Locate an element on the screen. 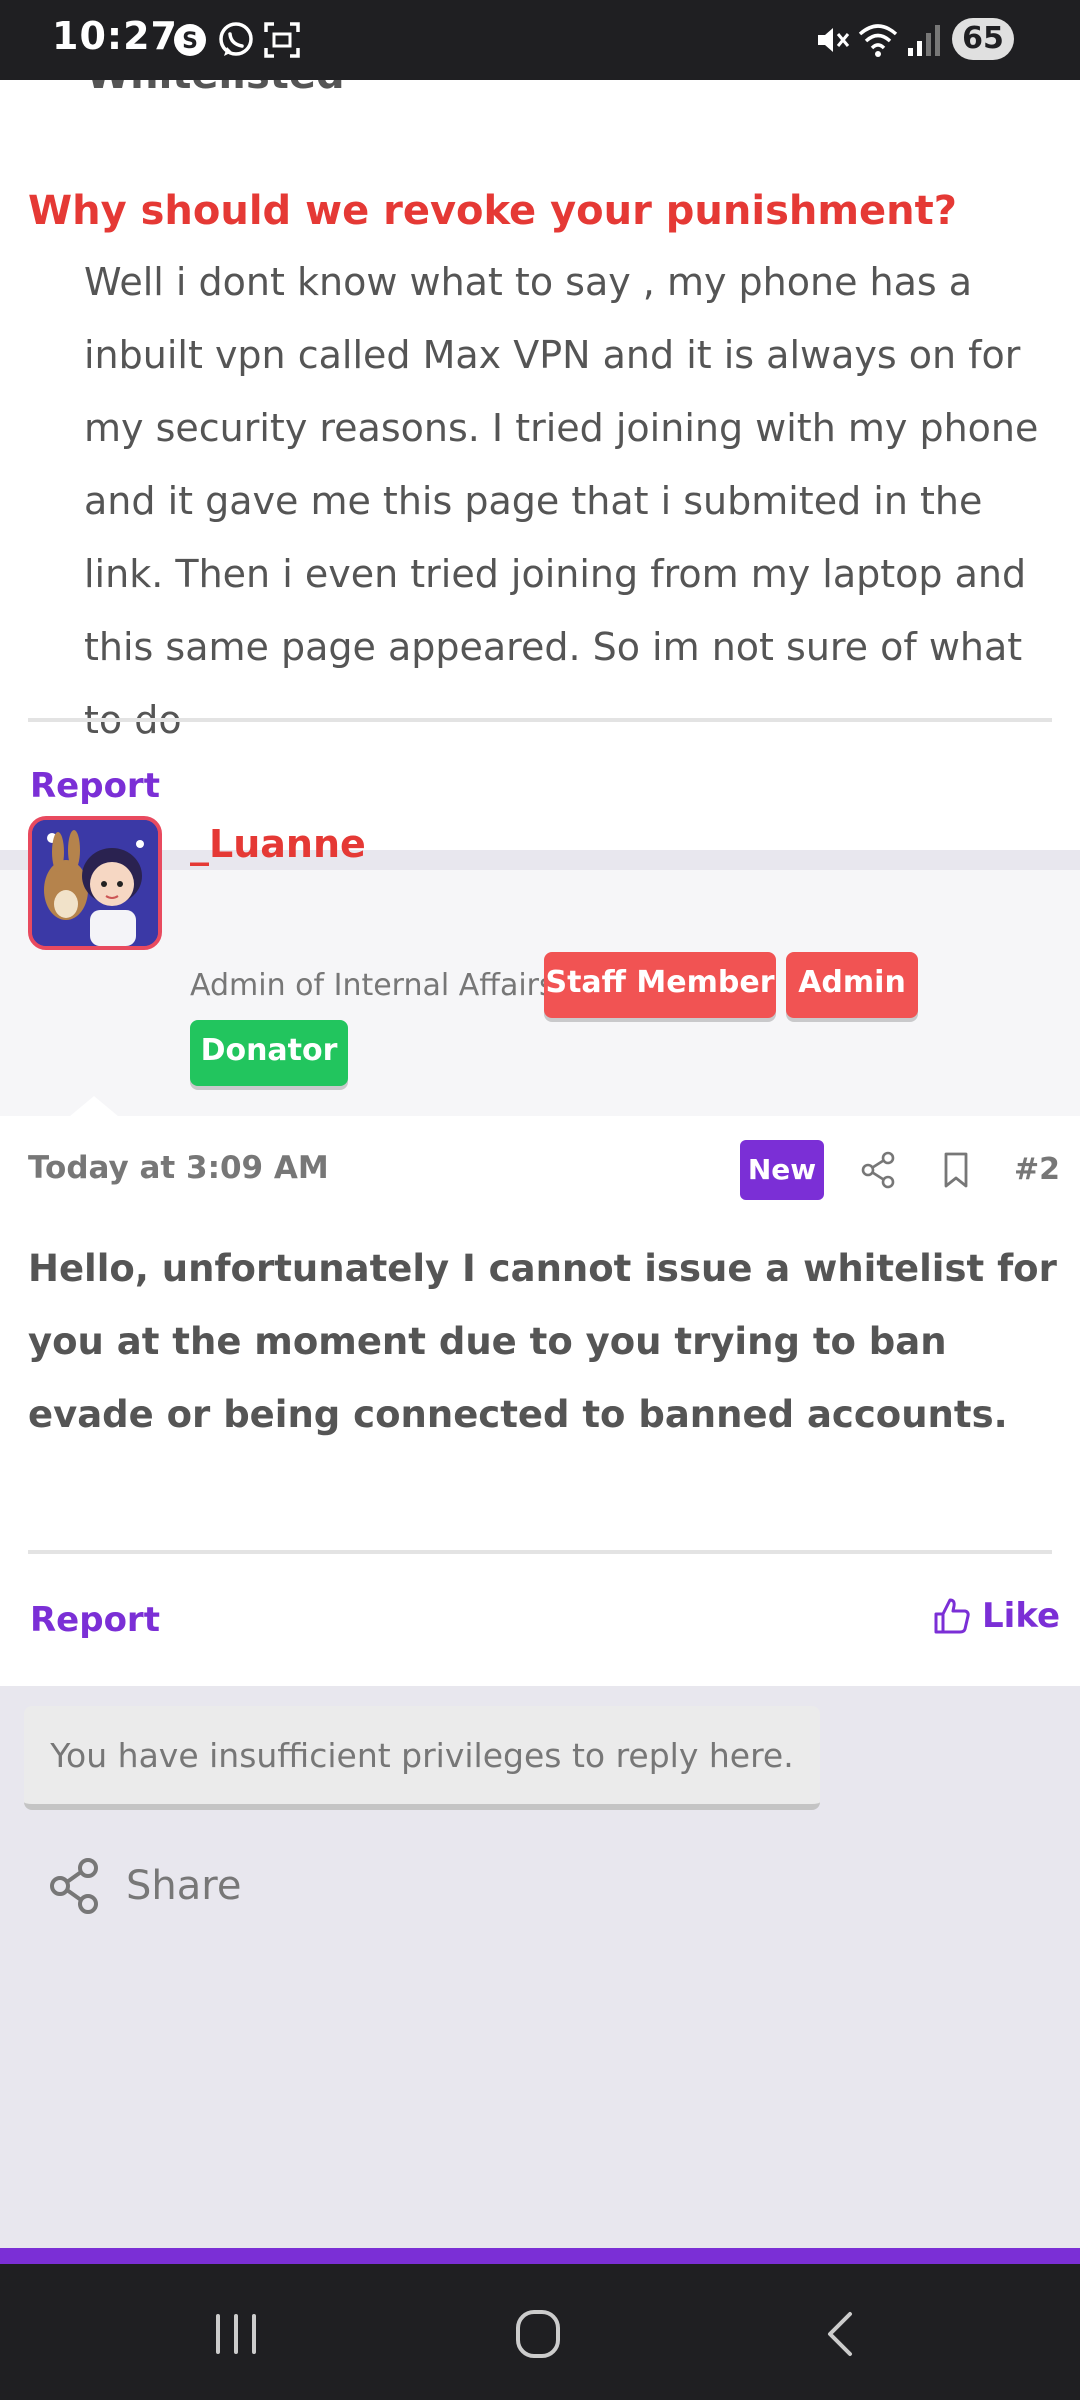 The width and height of the screenshot is (1080, 2400). appeal-question: Why should we revoke your punishment? is located at coordinates (492, 211).